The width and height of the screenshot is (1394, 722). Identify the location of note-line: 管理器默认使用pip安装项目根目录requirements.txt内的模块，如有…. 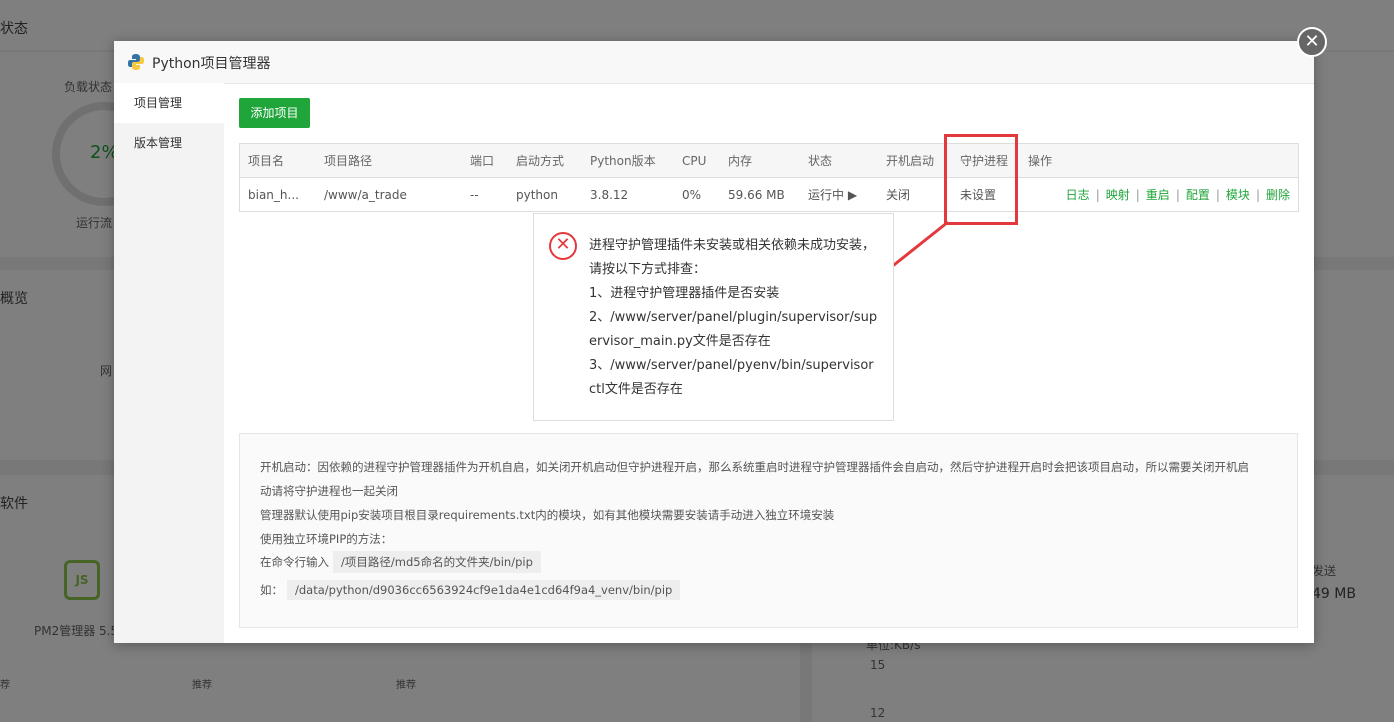
(547, 515).